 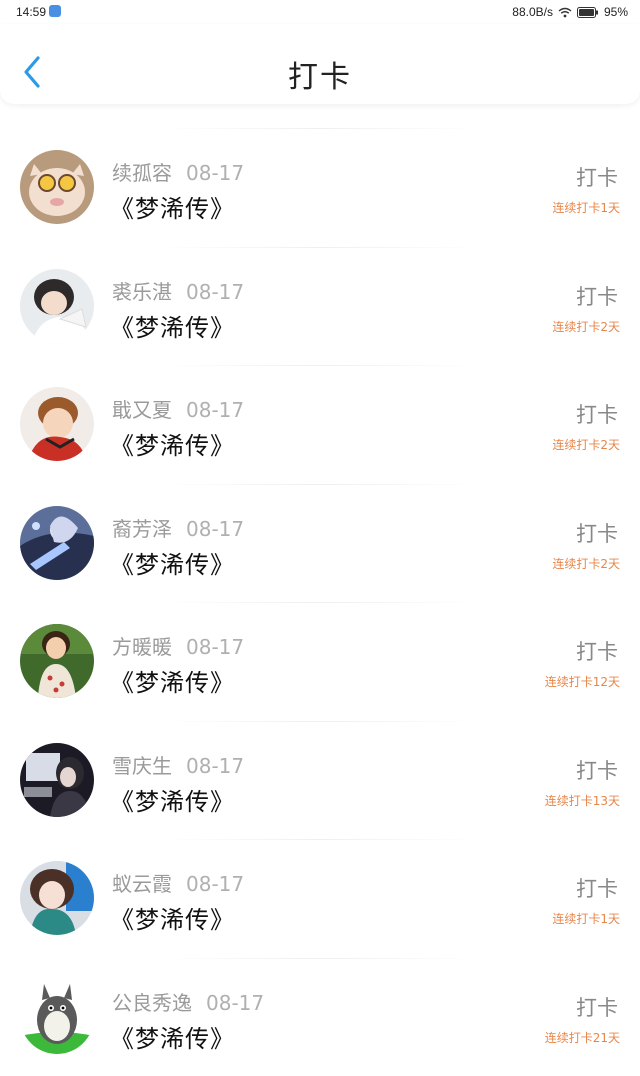 What do you see at coordinates (178, 645) in the screenshot?
I see `user-name: 方暖暖08-17` at bounding box center [178, 645].